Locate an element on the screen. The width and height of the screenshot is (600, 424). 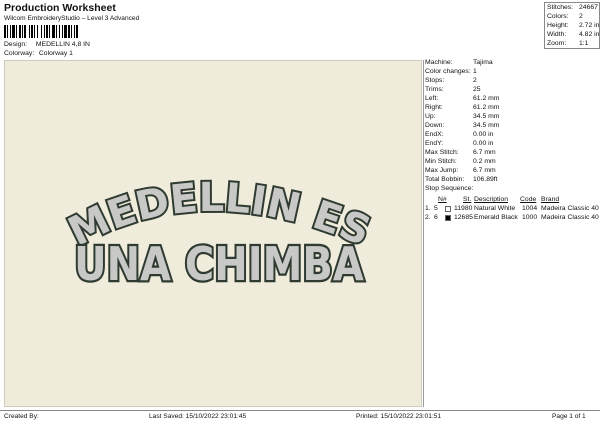
panel-divider is located at coordinates (423, 233).